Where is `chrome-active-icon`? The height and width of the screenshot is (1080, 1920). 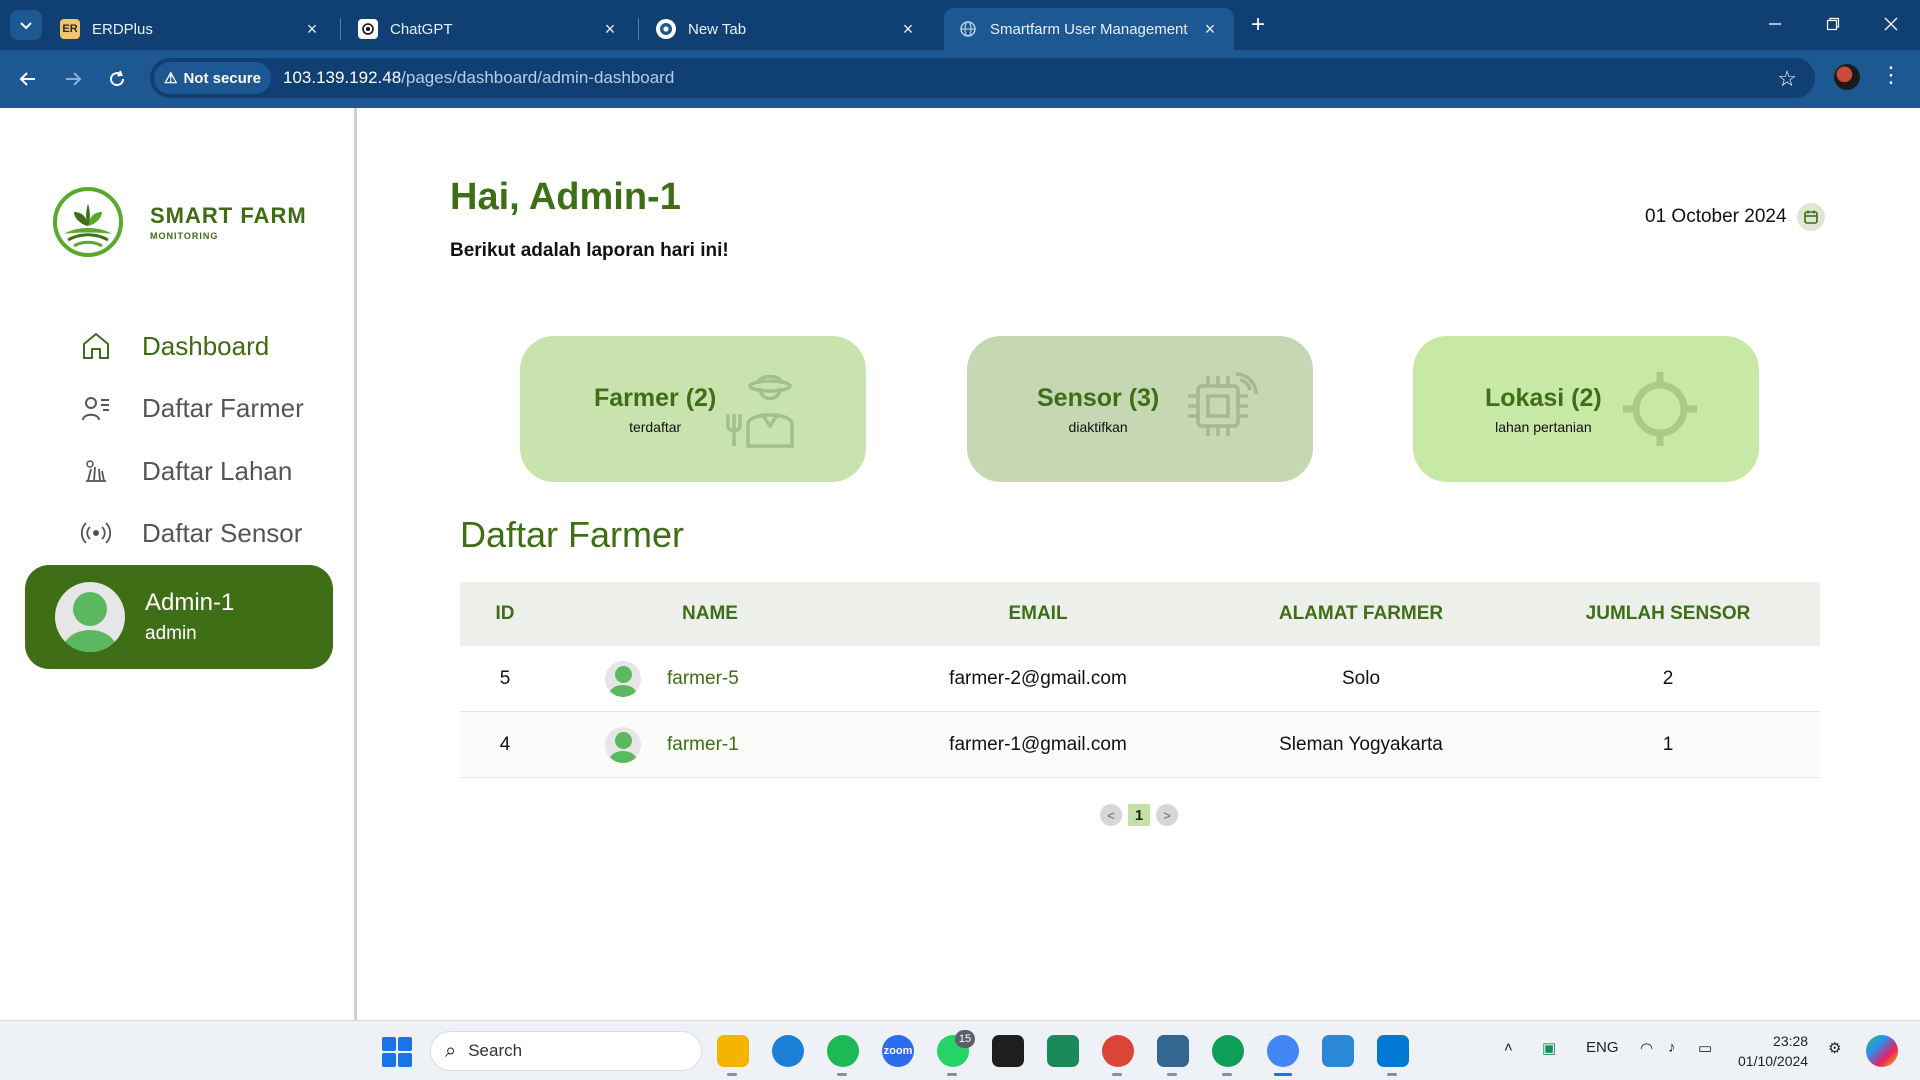
chrome-active-icon is located at coordinates (1283, 1051).